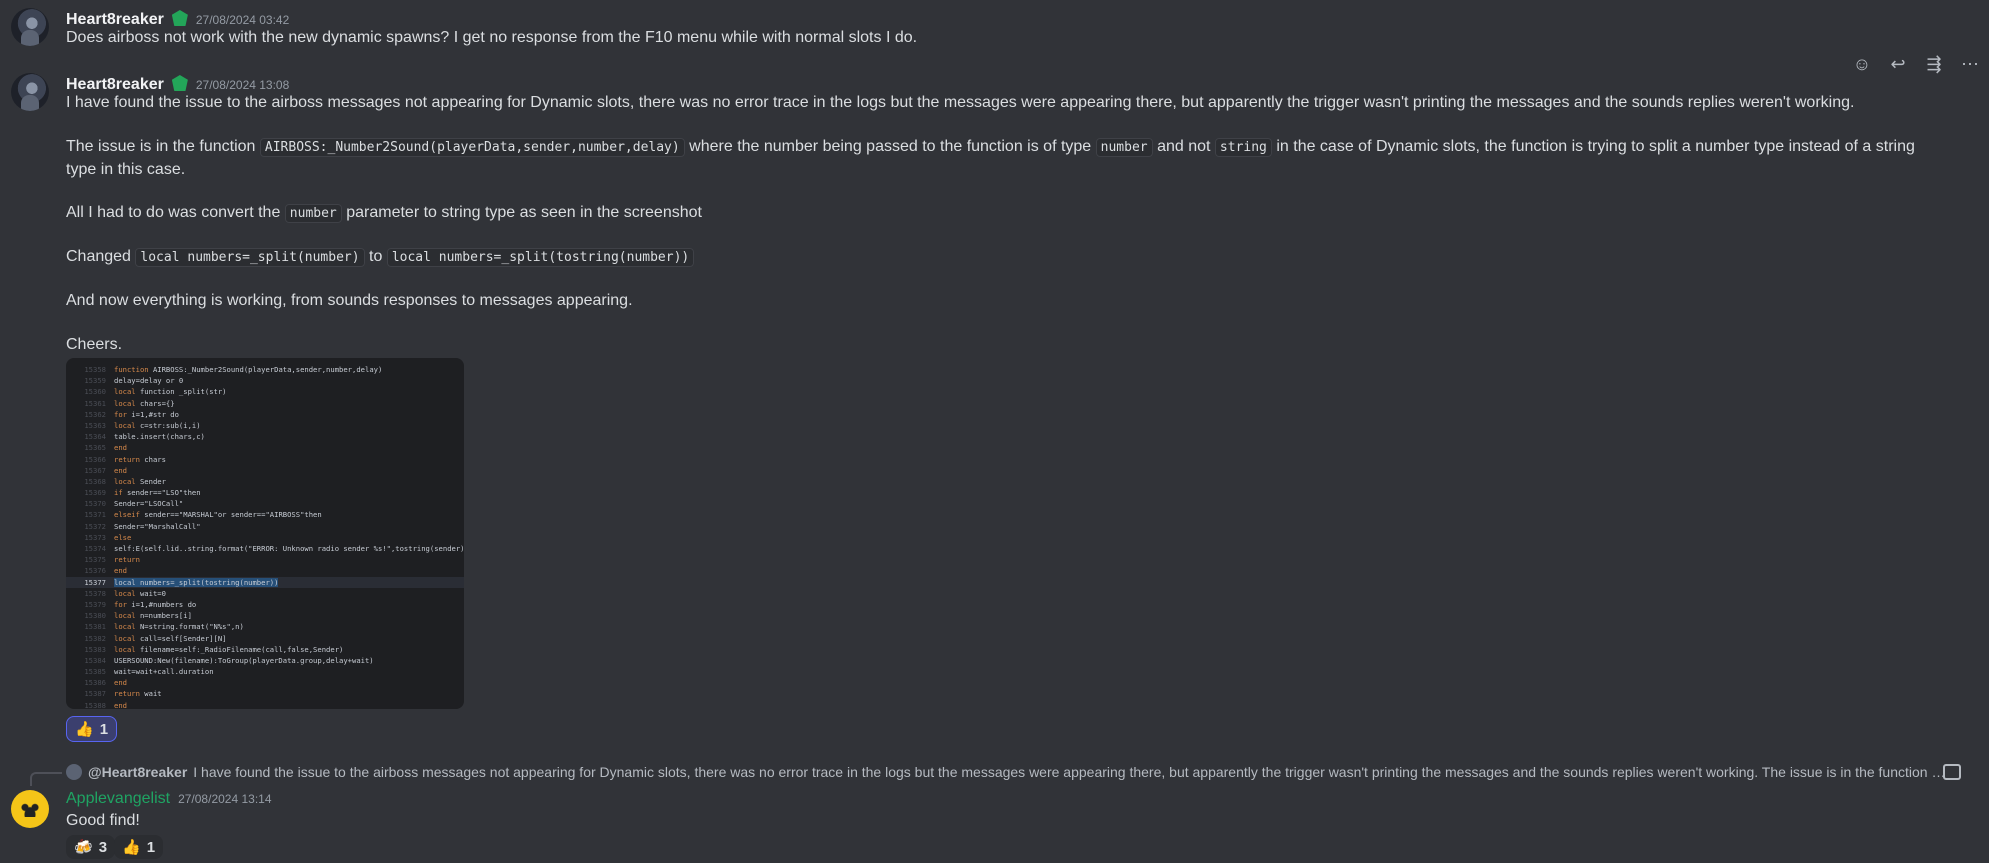  Describe the element at coordinates (265, 626) in the screenshot. I see `code-line: 15381 local N=string.format("N%s",n)` at that location.